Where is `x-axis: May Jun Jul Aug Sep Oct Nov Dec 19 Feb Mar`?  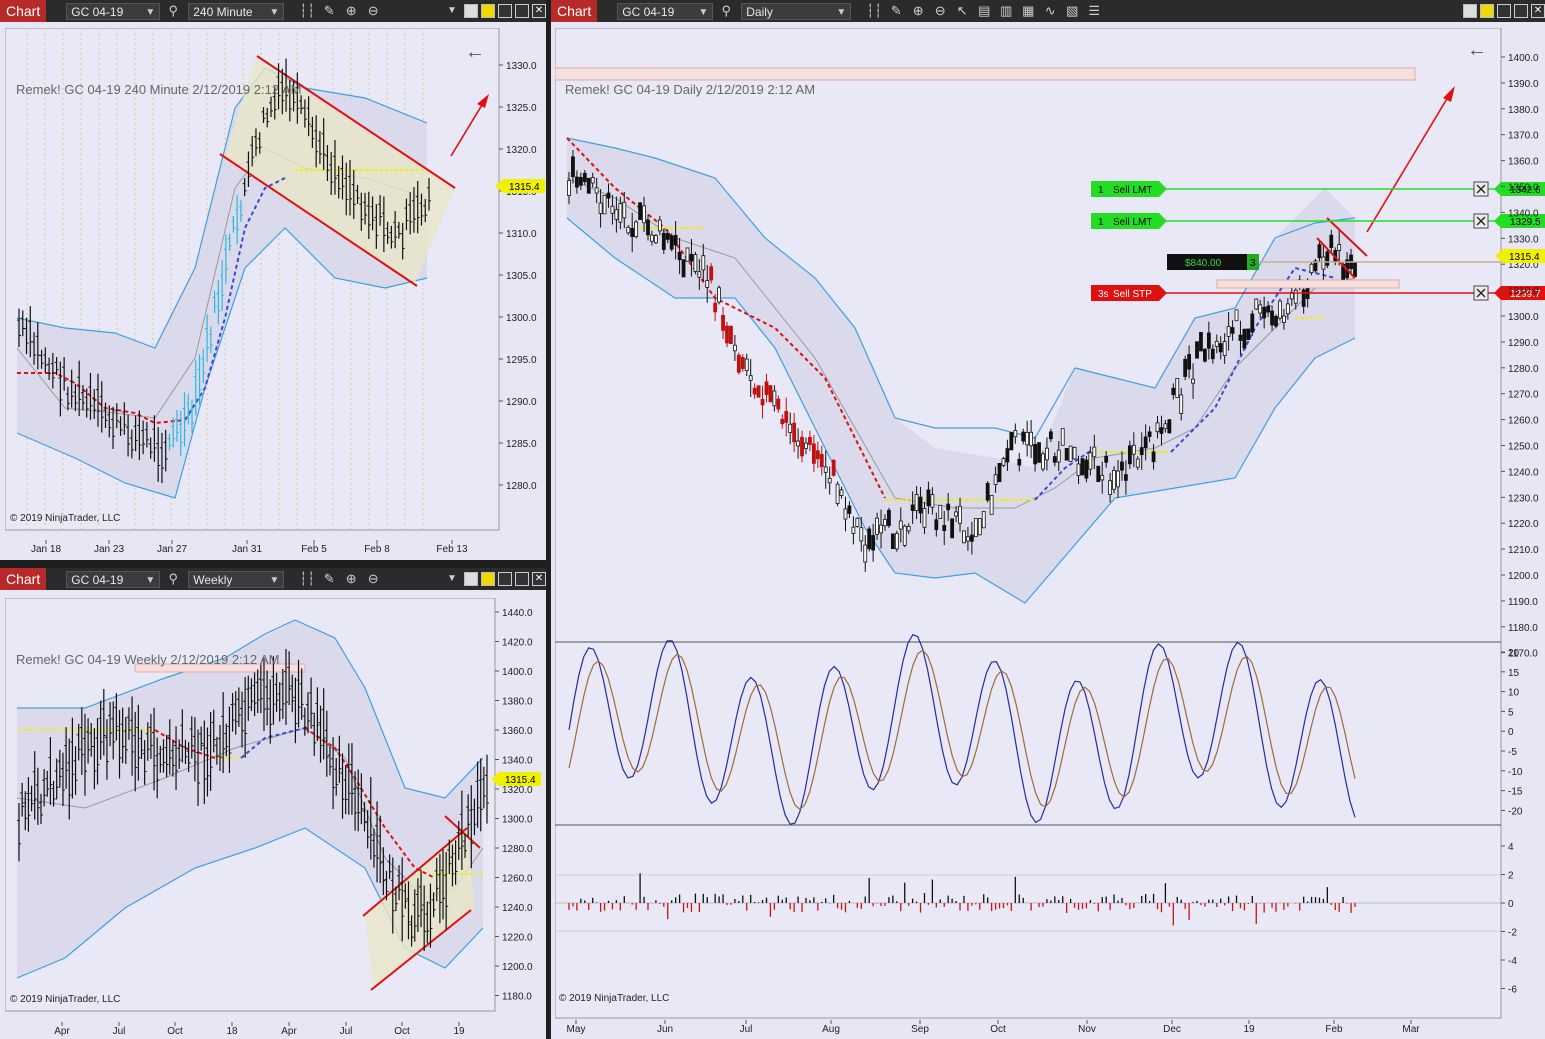
x-axis: May Jun Jul Aug Sep Oct Nov Dec 19 Feb Mar is located at coordinates (994, 1027).